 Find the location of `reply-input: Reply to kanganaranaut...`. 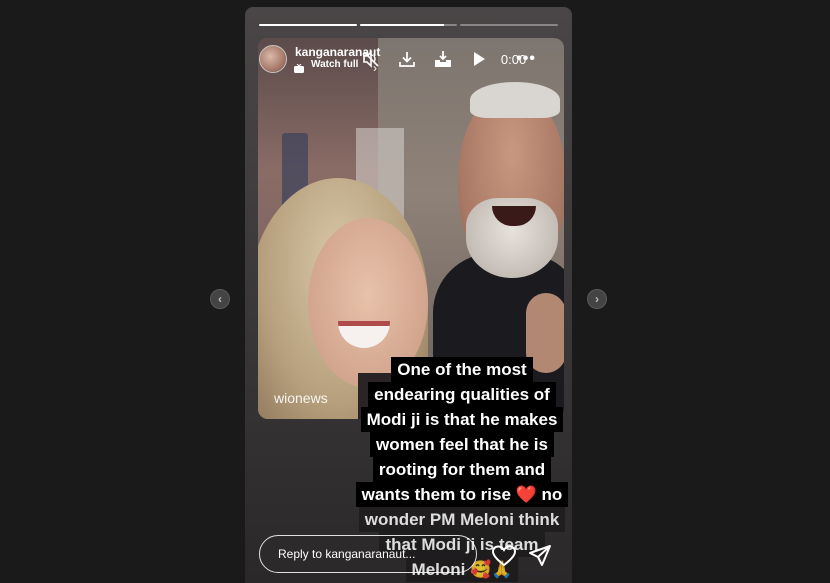

reply-input: Reply to kanganaranaut... is located at coordinates (368, 554).